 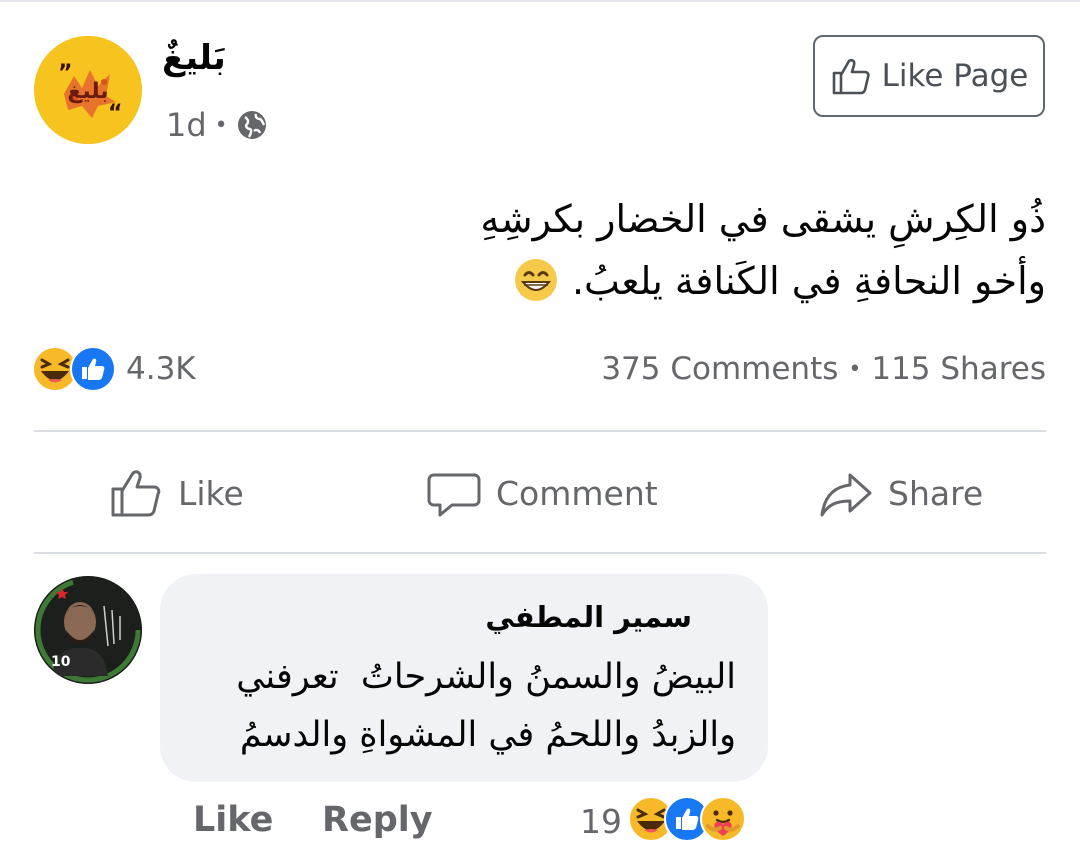 I want to click on post-text-line-1: ذُو الكِرشِ يشقى في الخضار بكرشِهِ, so click(x=763, y=219).